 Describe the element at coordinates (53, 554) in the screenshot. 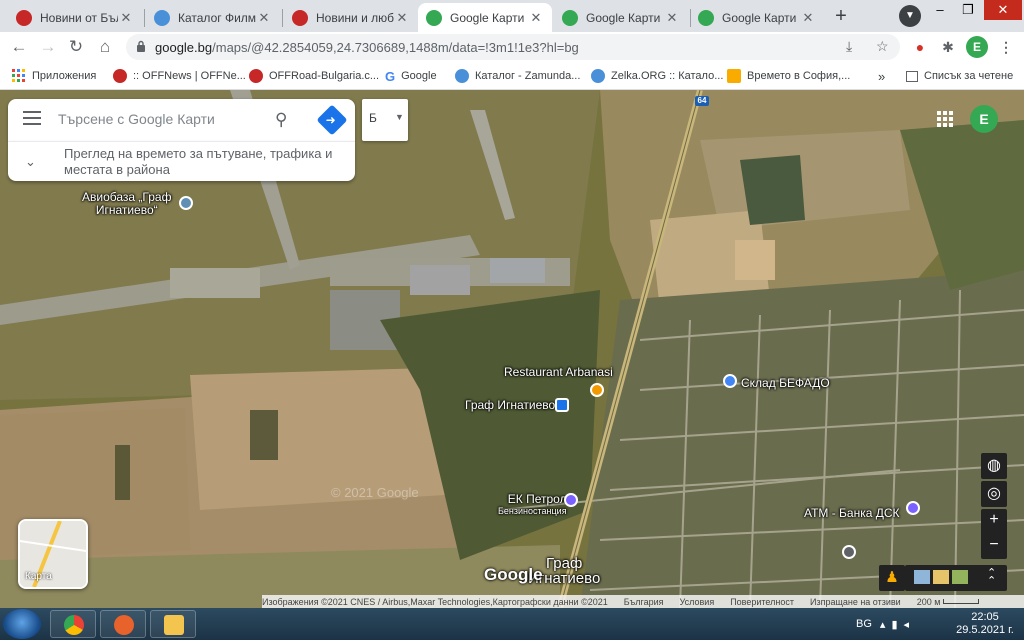

I see `map-type-toggle: Карта` at that location.